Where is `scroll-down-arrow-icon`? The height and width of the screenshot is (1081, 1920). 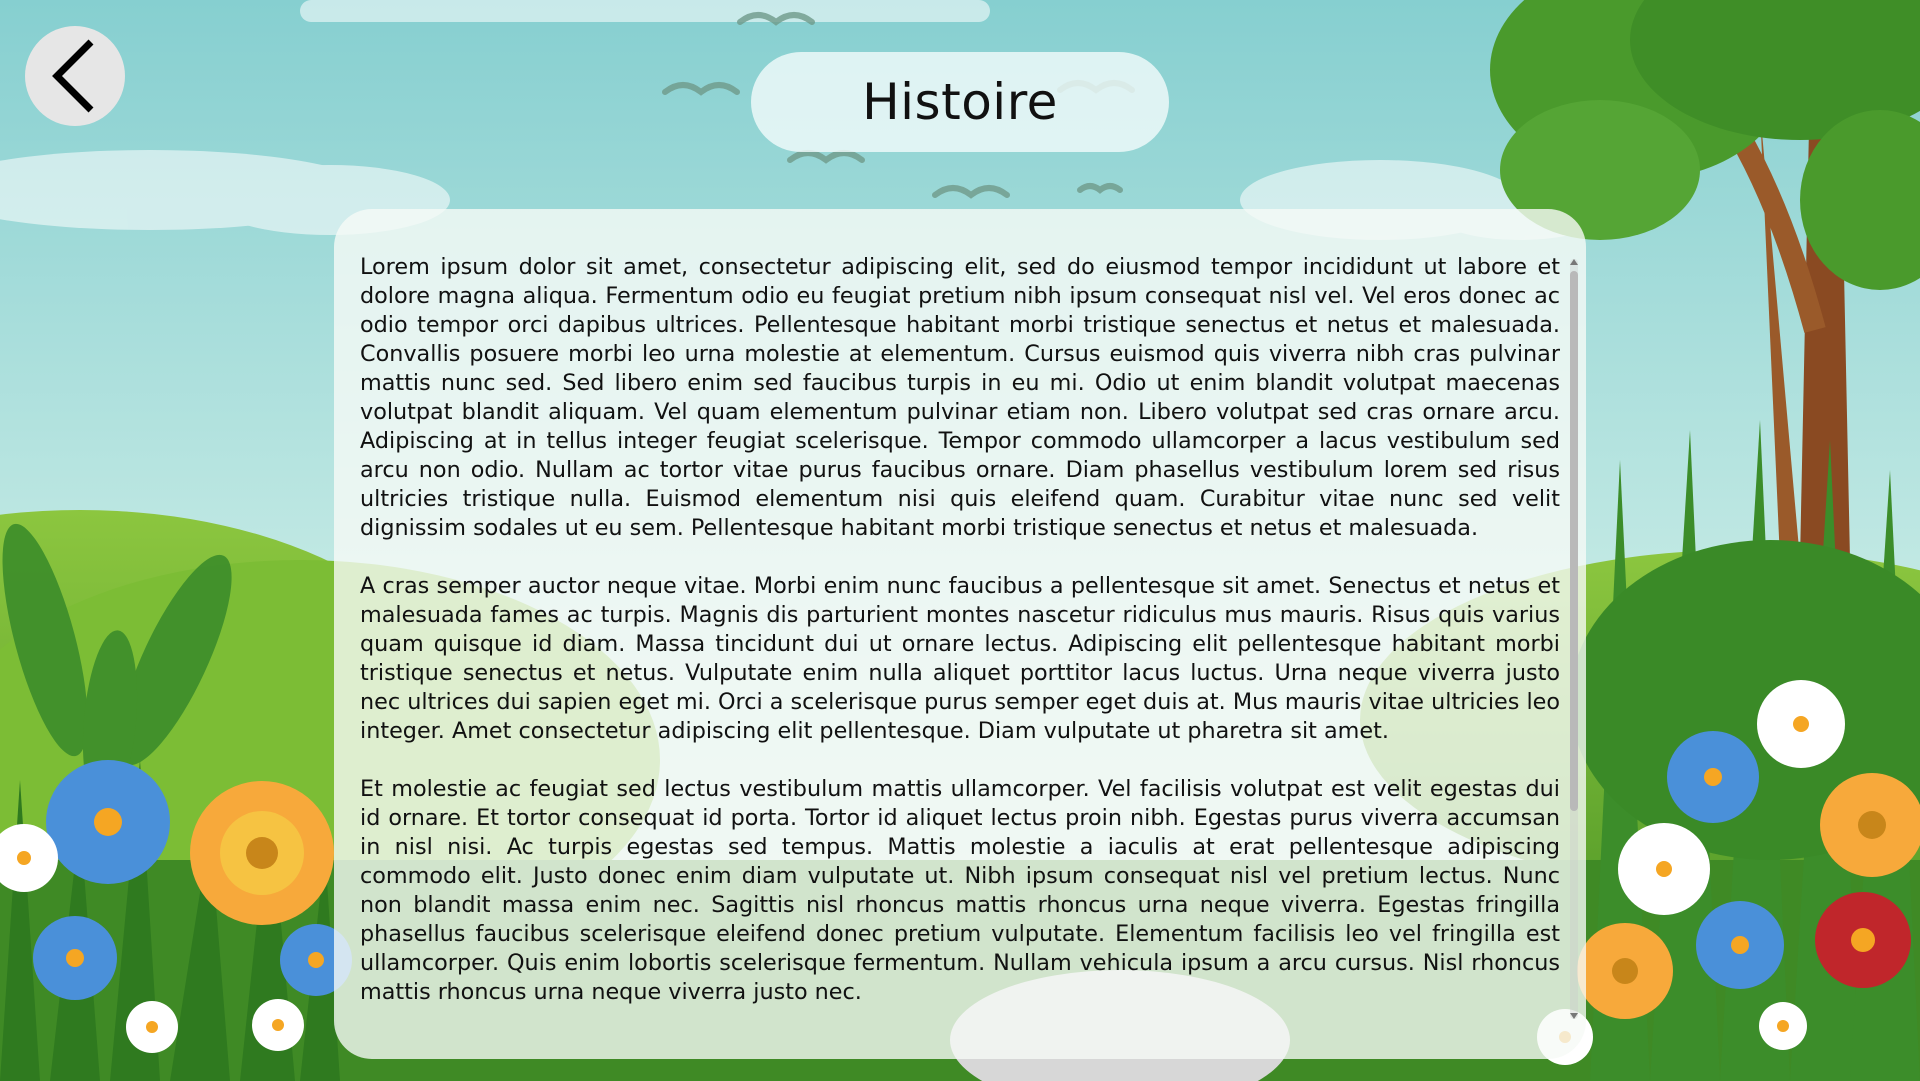 scroll-down-arrow-icon is located at coordinates (1574, 1016).